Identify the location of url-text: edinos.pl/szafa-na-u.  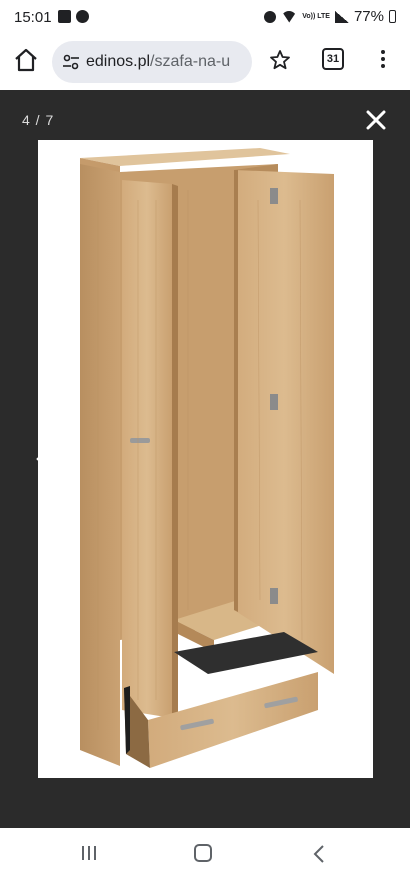
(167, 62).